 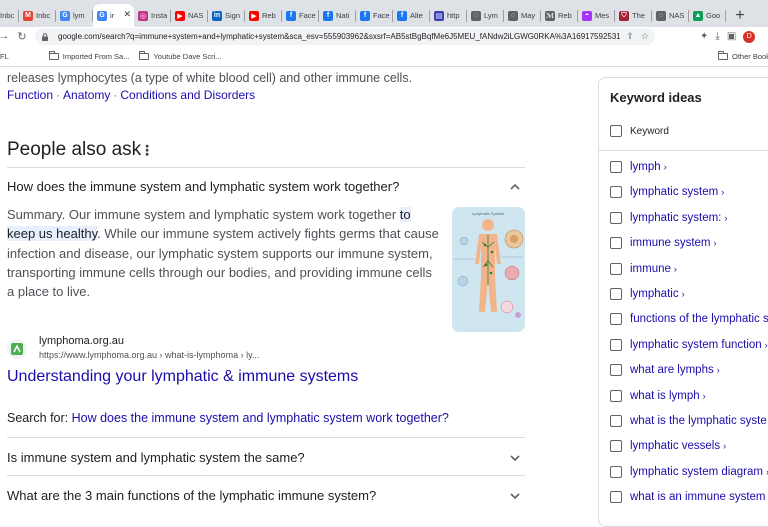 I want to click on tab: ◌ NAS, so click(x=670, y=15).